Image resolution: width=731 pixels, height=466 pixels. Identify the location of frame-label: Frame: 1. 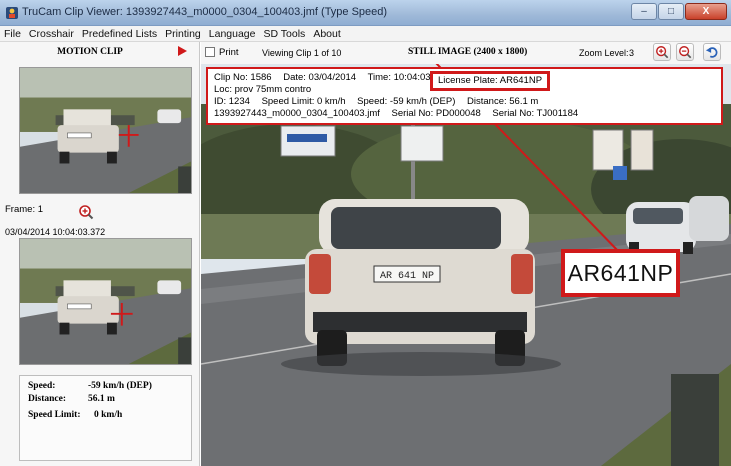
(24, 209).